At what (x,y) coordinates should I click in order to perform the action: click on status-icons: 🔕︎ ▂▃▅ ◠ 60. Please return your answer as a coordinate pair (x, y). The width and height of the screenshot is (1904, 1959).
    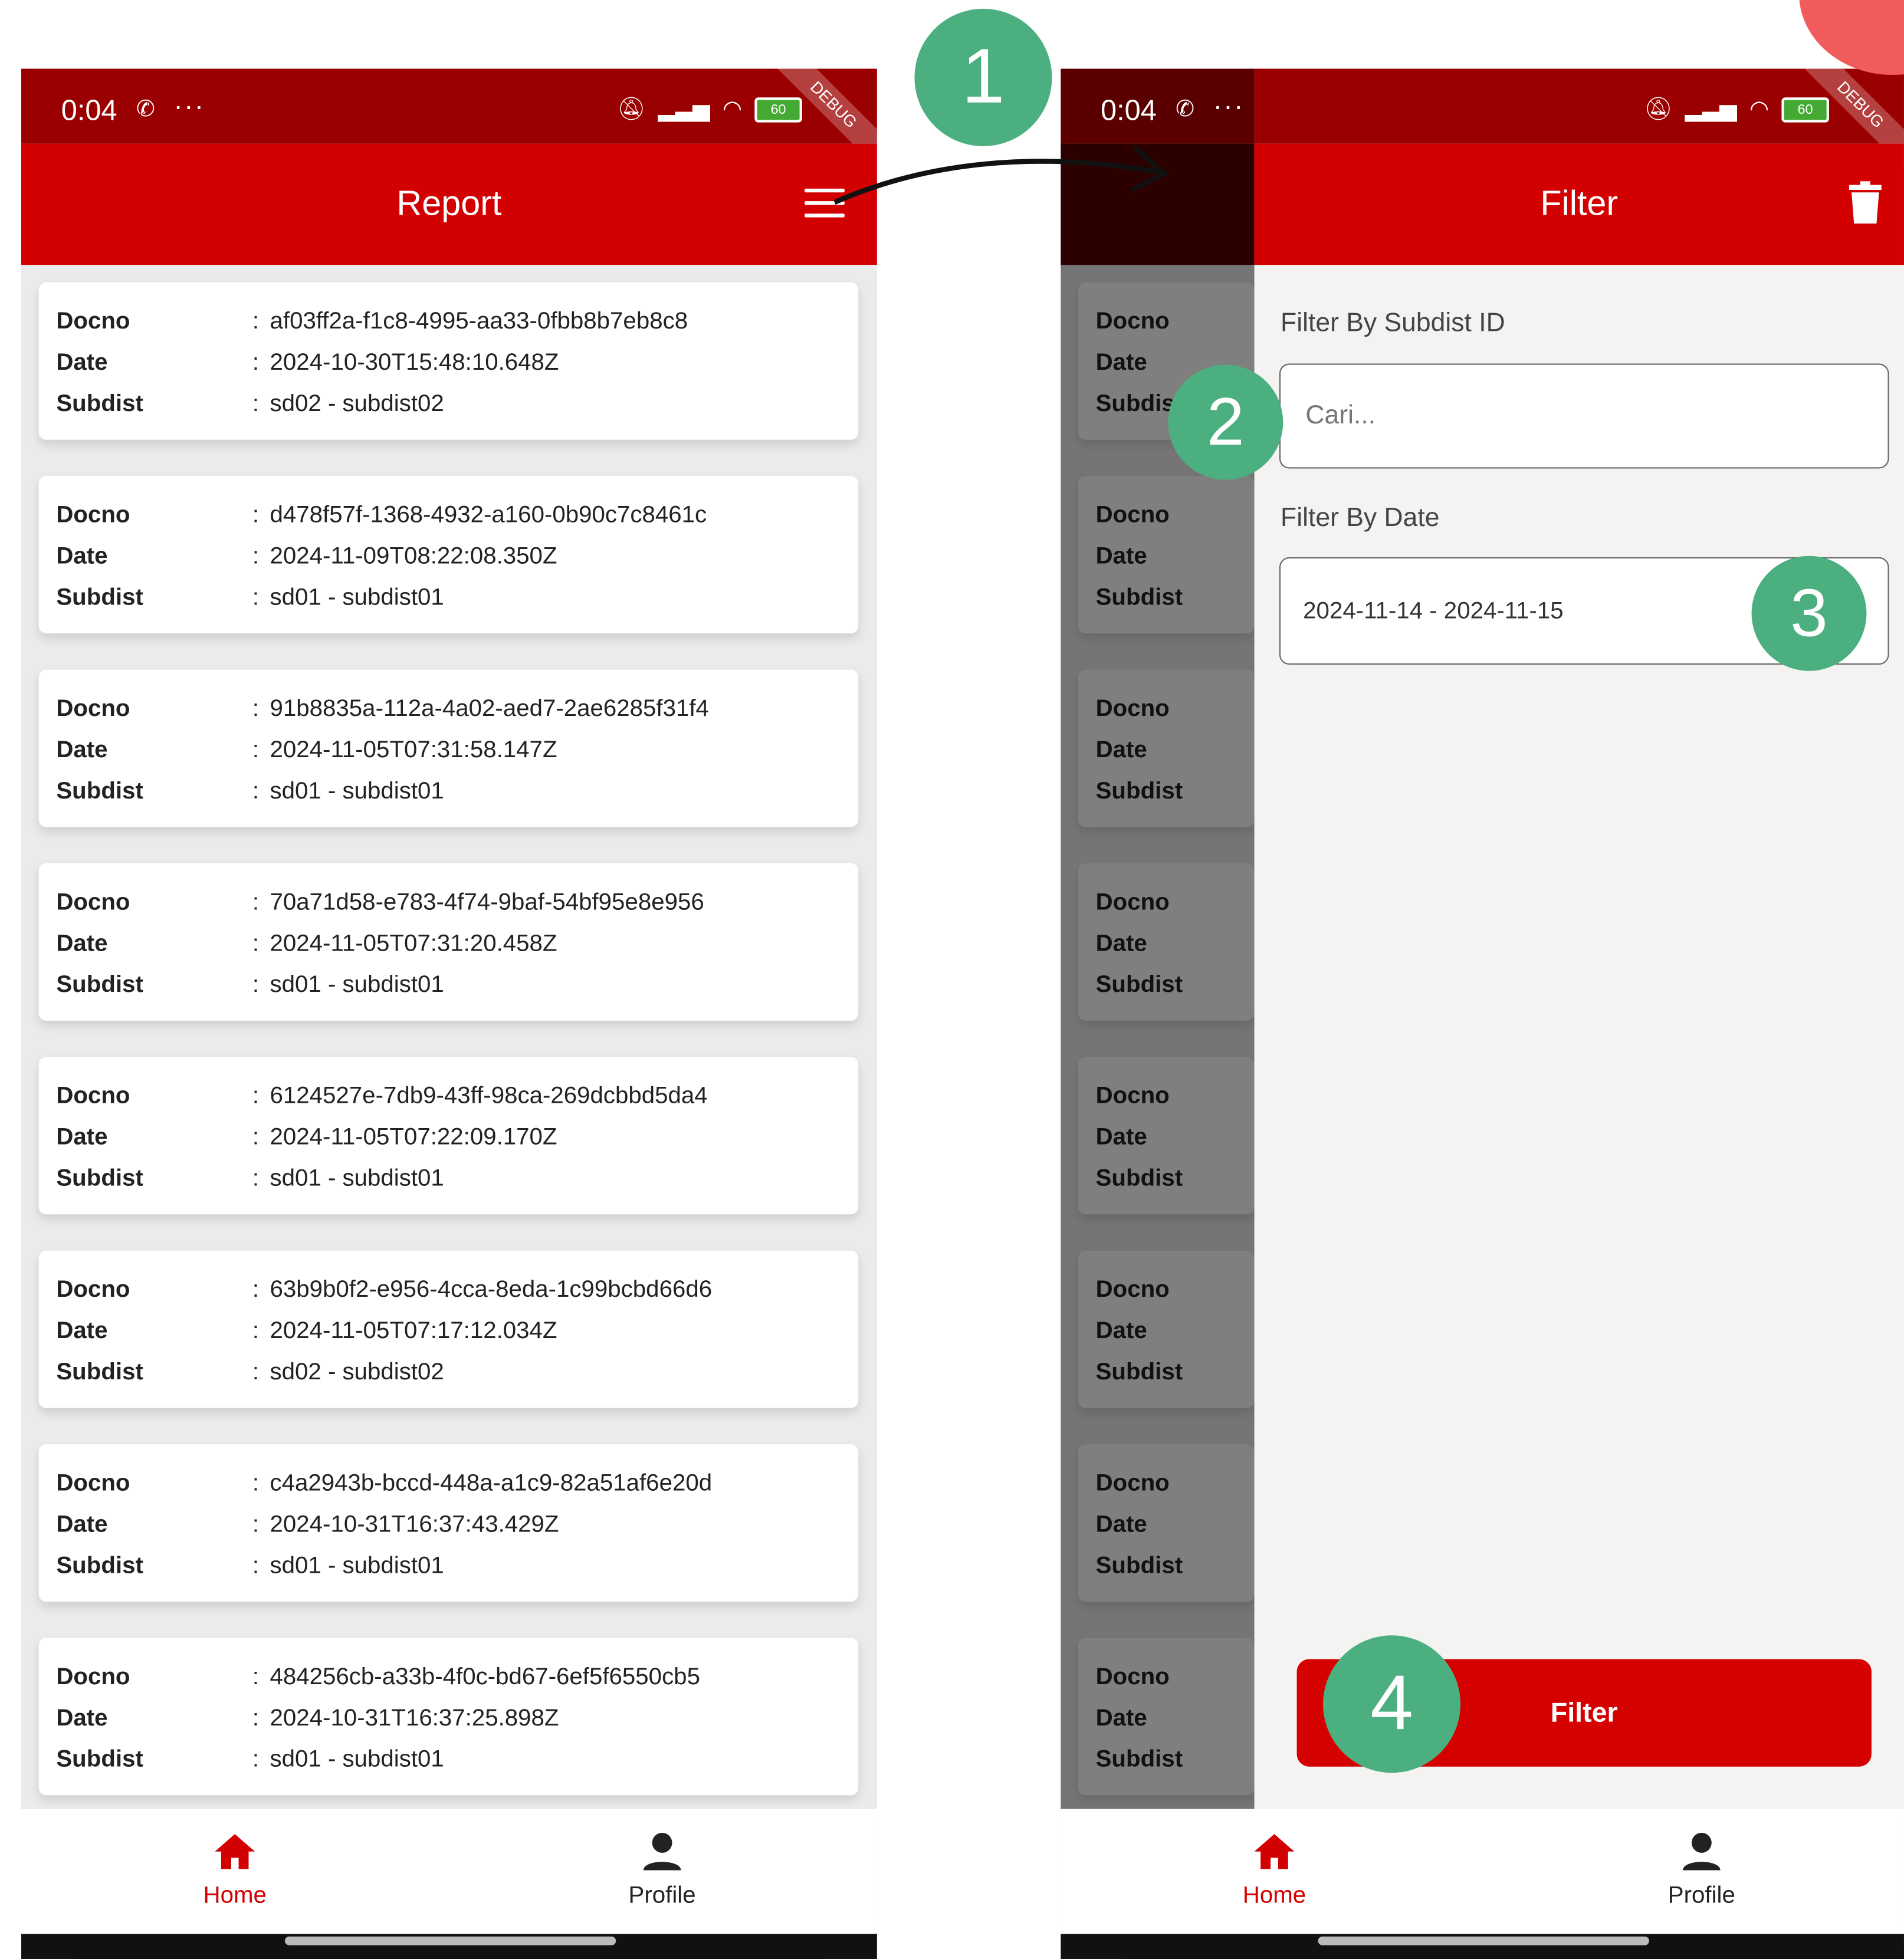
    Looking at the image, I should click on (1736, 109).